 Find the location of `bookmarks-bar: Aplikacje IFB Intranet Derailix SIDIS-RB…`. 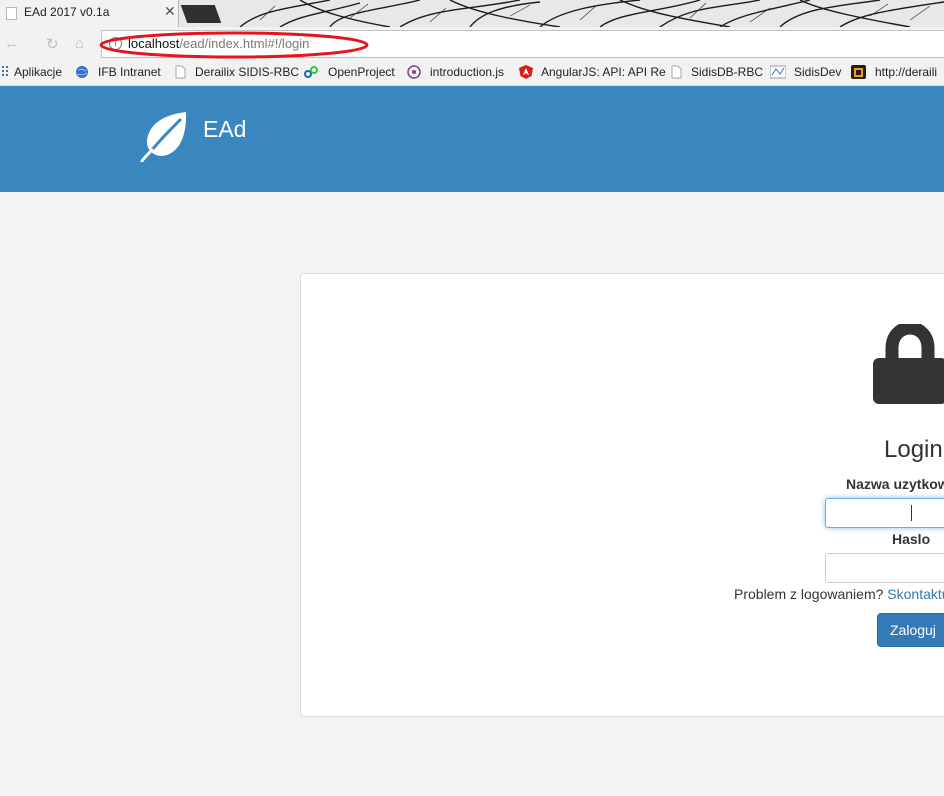

bookmarks-bar: Aplikacje IFB Intranet Derailix SIDIS-RB… is located at coordinates (472, 73).